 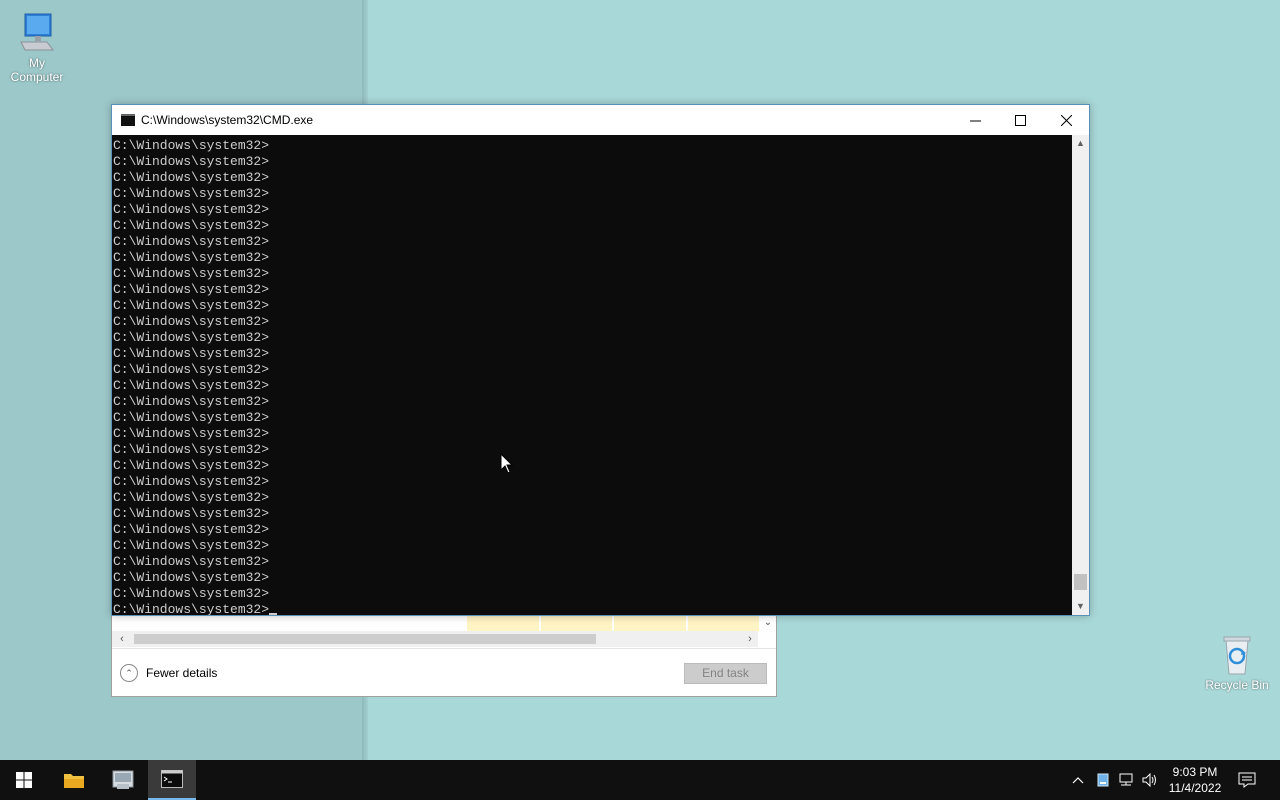 I want to click on taskbar-server-manager, so click(x=123, y=780).